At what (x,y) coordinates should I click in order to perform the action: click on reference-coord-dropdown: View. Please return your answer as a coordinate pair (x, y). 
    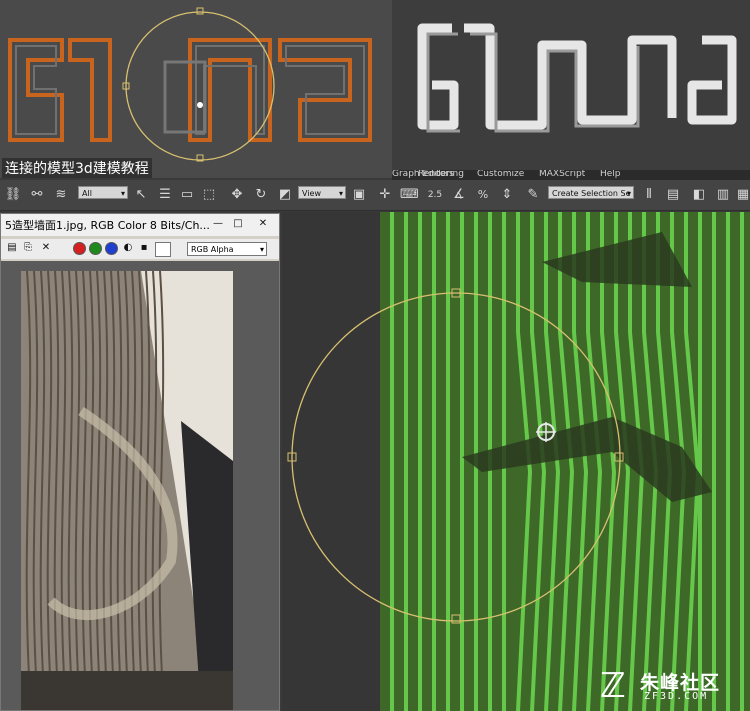
    Looking at the image, I should click on (322, 192).